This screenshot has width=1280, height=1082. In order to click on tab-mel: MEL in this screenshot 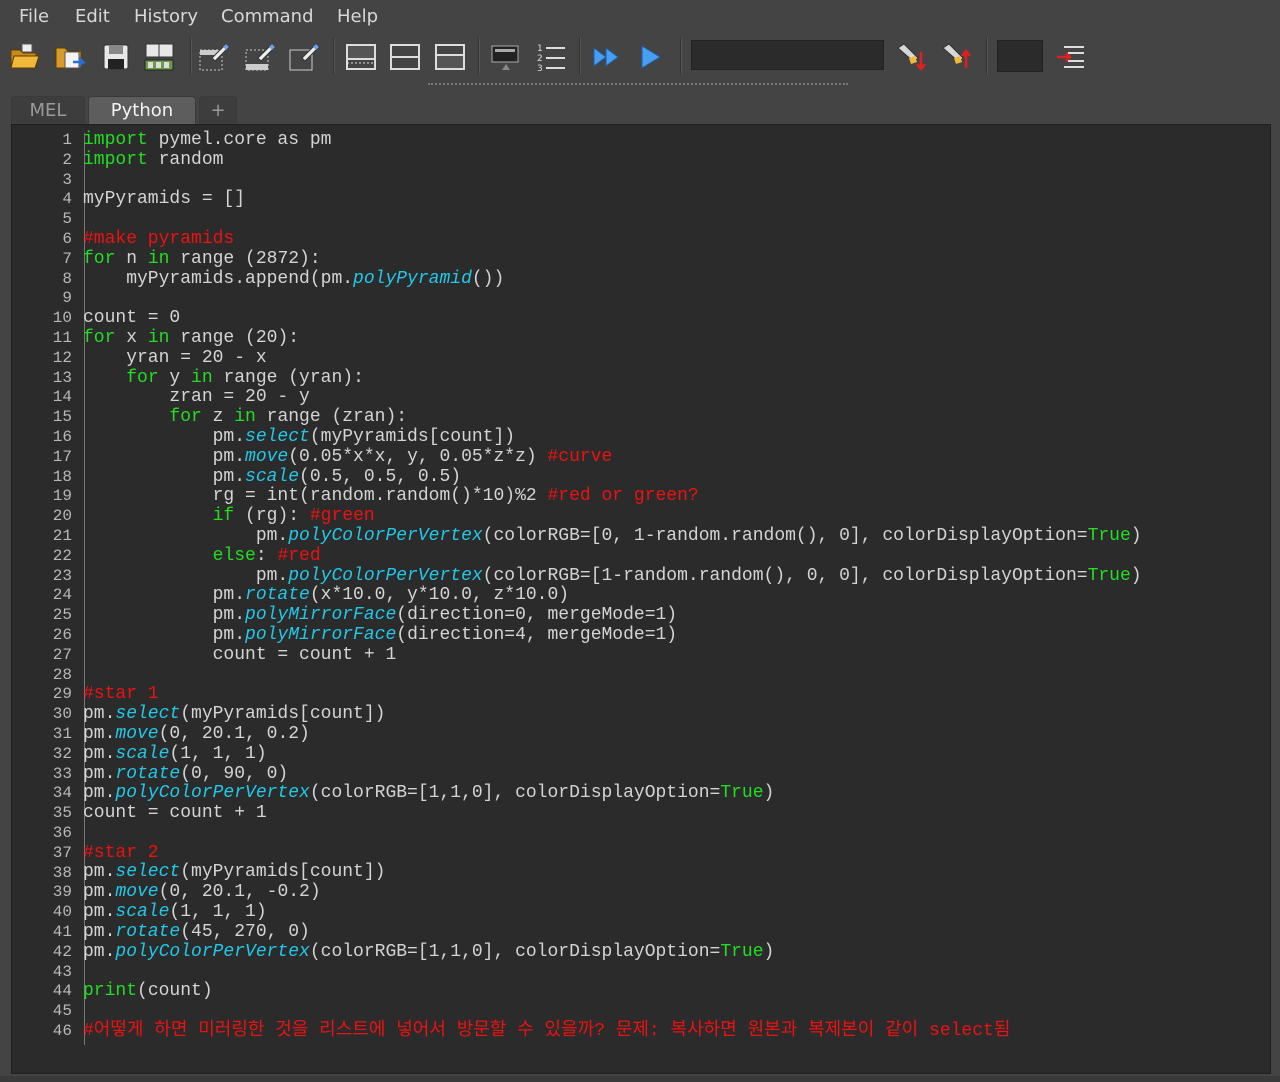, I will do `click(48, 110)`.